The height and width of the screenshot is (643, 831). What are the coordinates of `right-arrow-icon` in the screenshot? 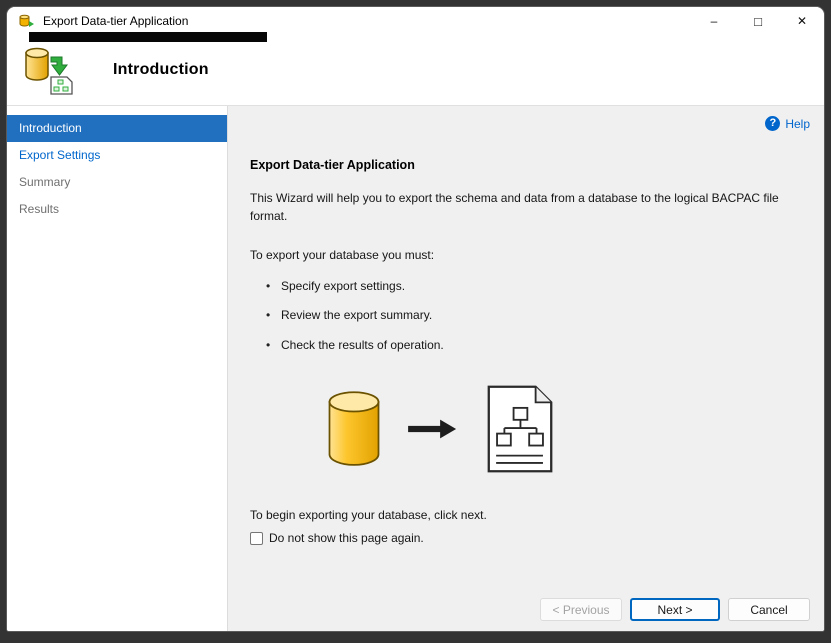 It's located at (432, 429).